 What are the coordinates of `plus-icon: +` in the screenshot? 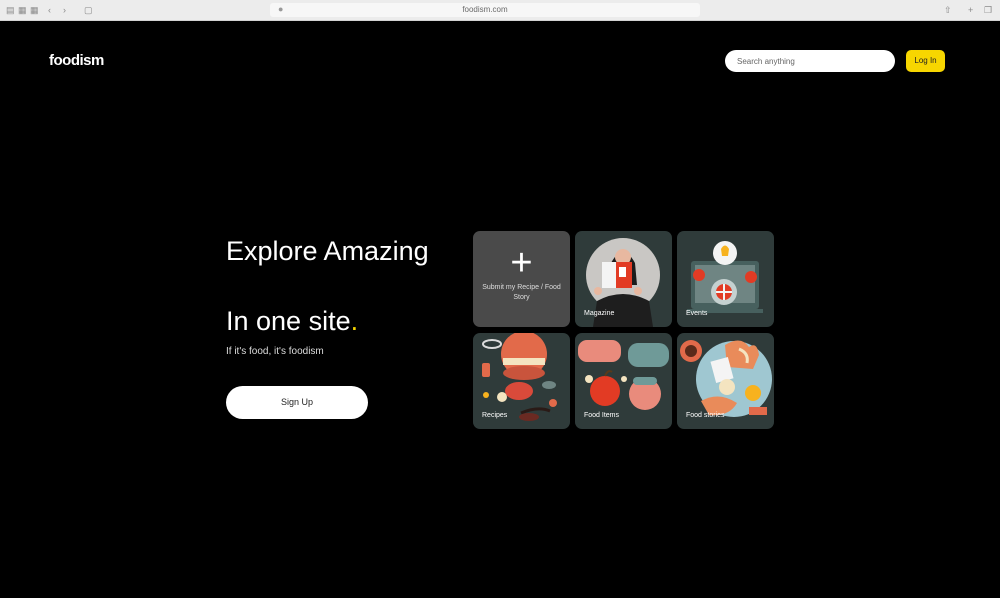 It's located at (521, 263).